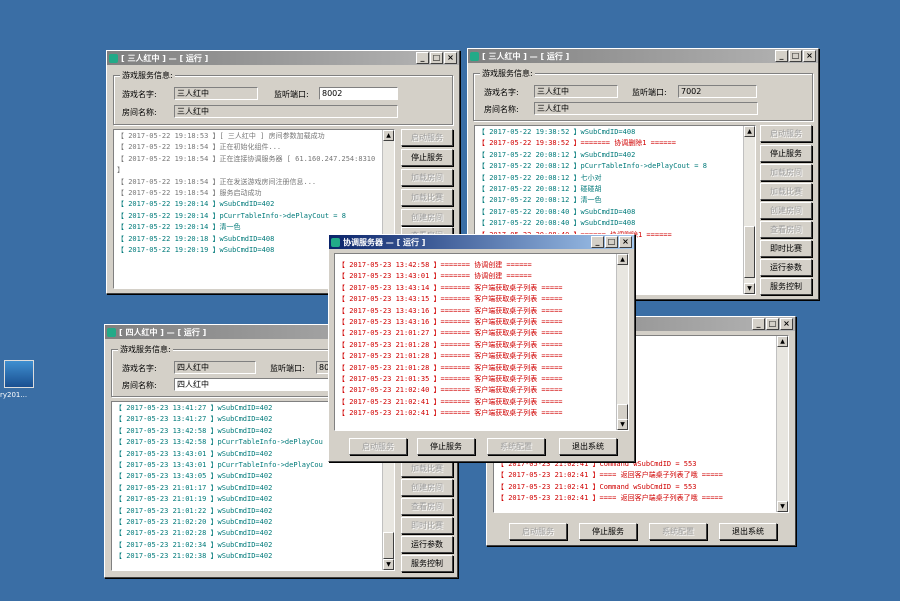  I want to click on window-title: 协调服务器 — [ 运行 ], so click(384, 242).